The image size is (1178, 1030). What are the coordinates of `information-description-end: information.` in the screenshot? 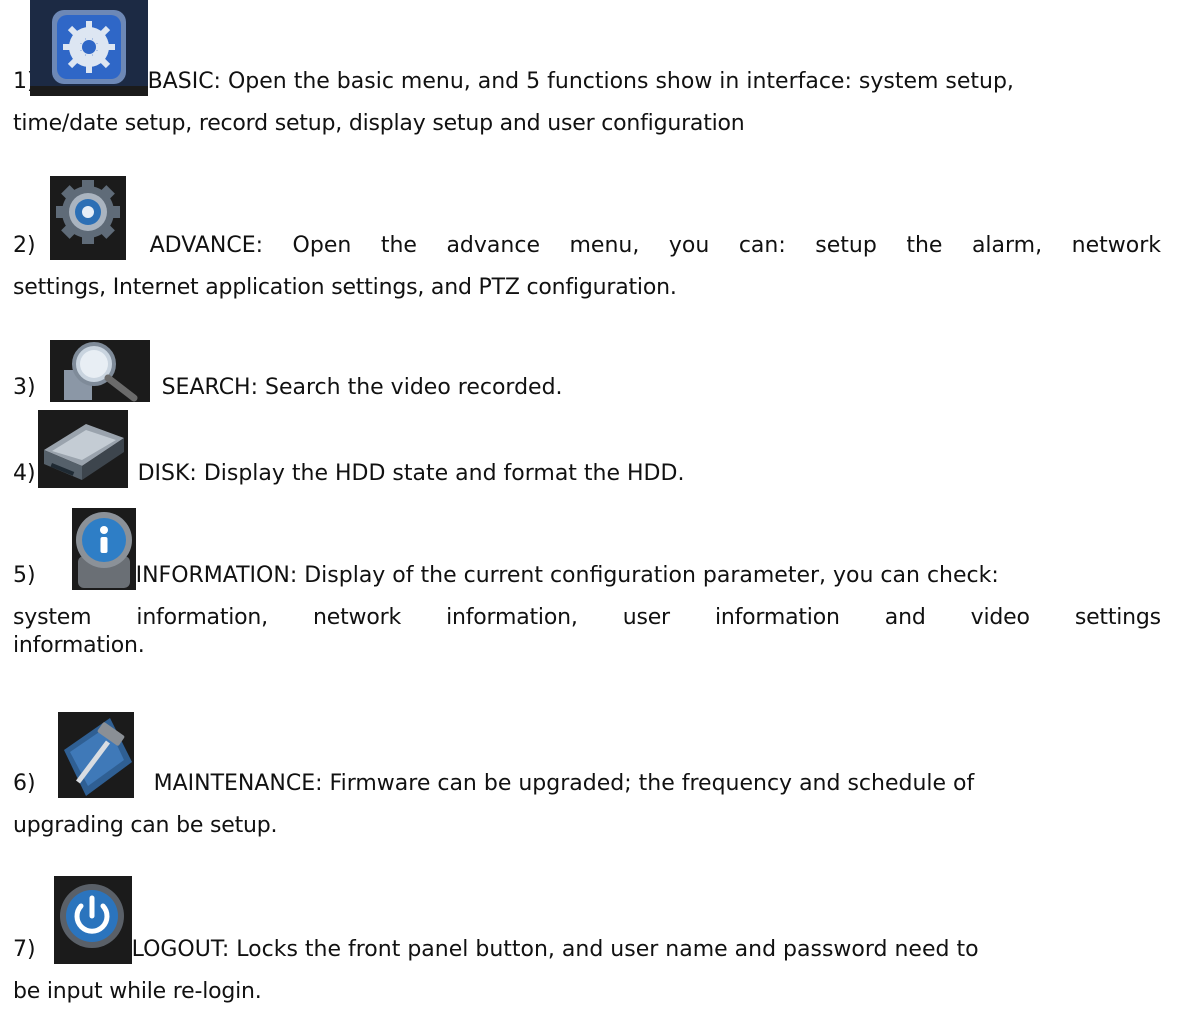 It's located at (79, 645).